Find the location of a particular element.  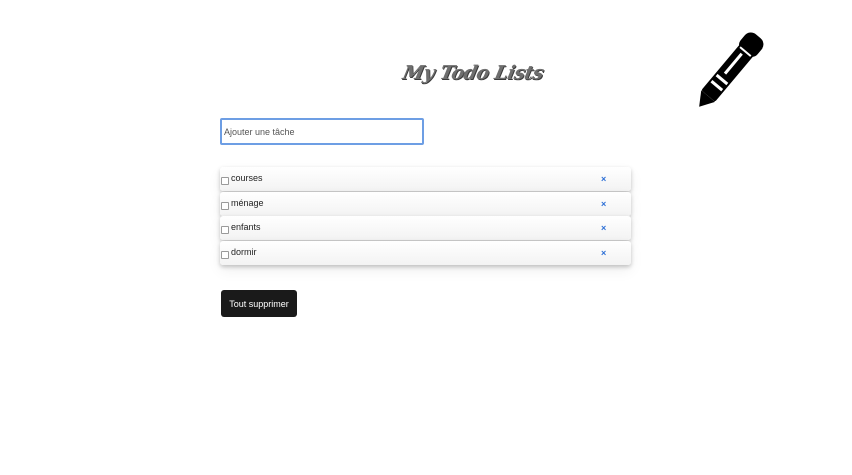

todo-label: enfants is located at coordinates (246, 227).